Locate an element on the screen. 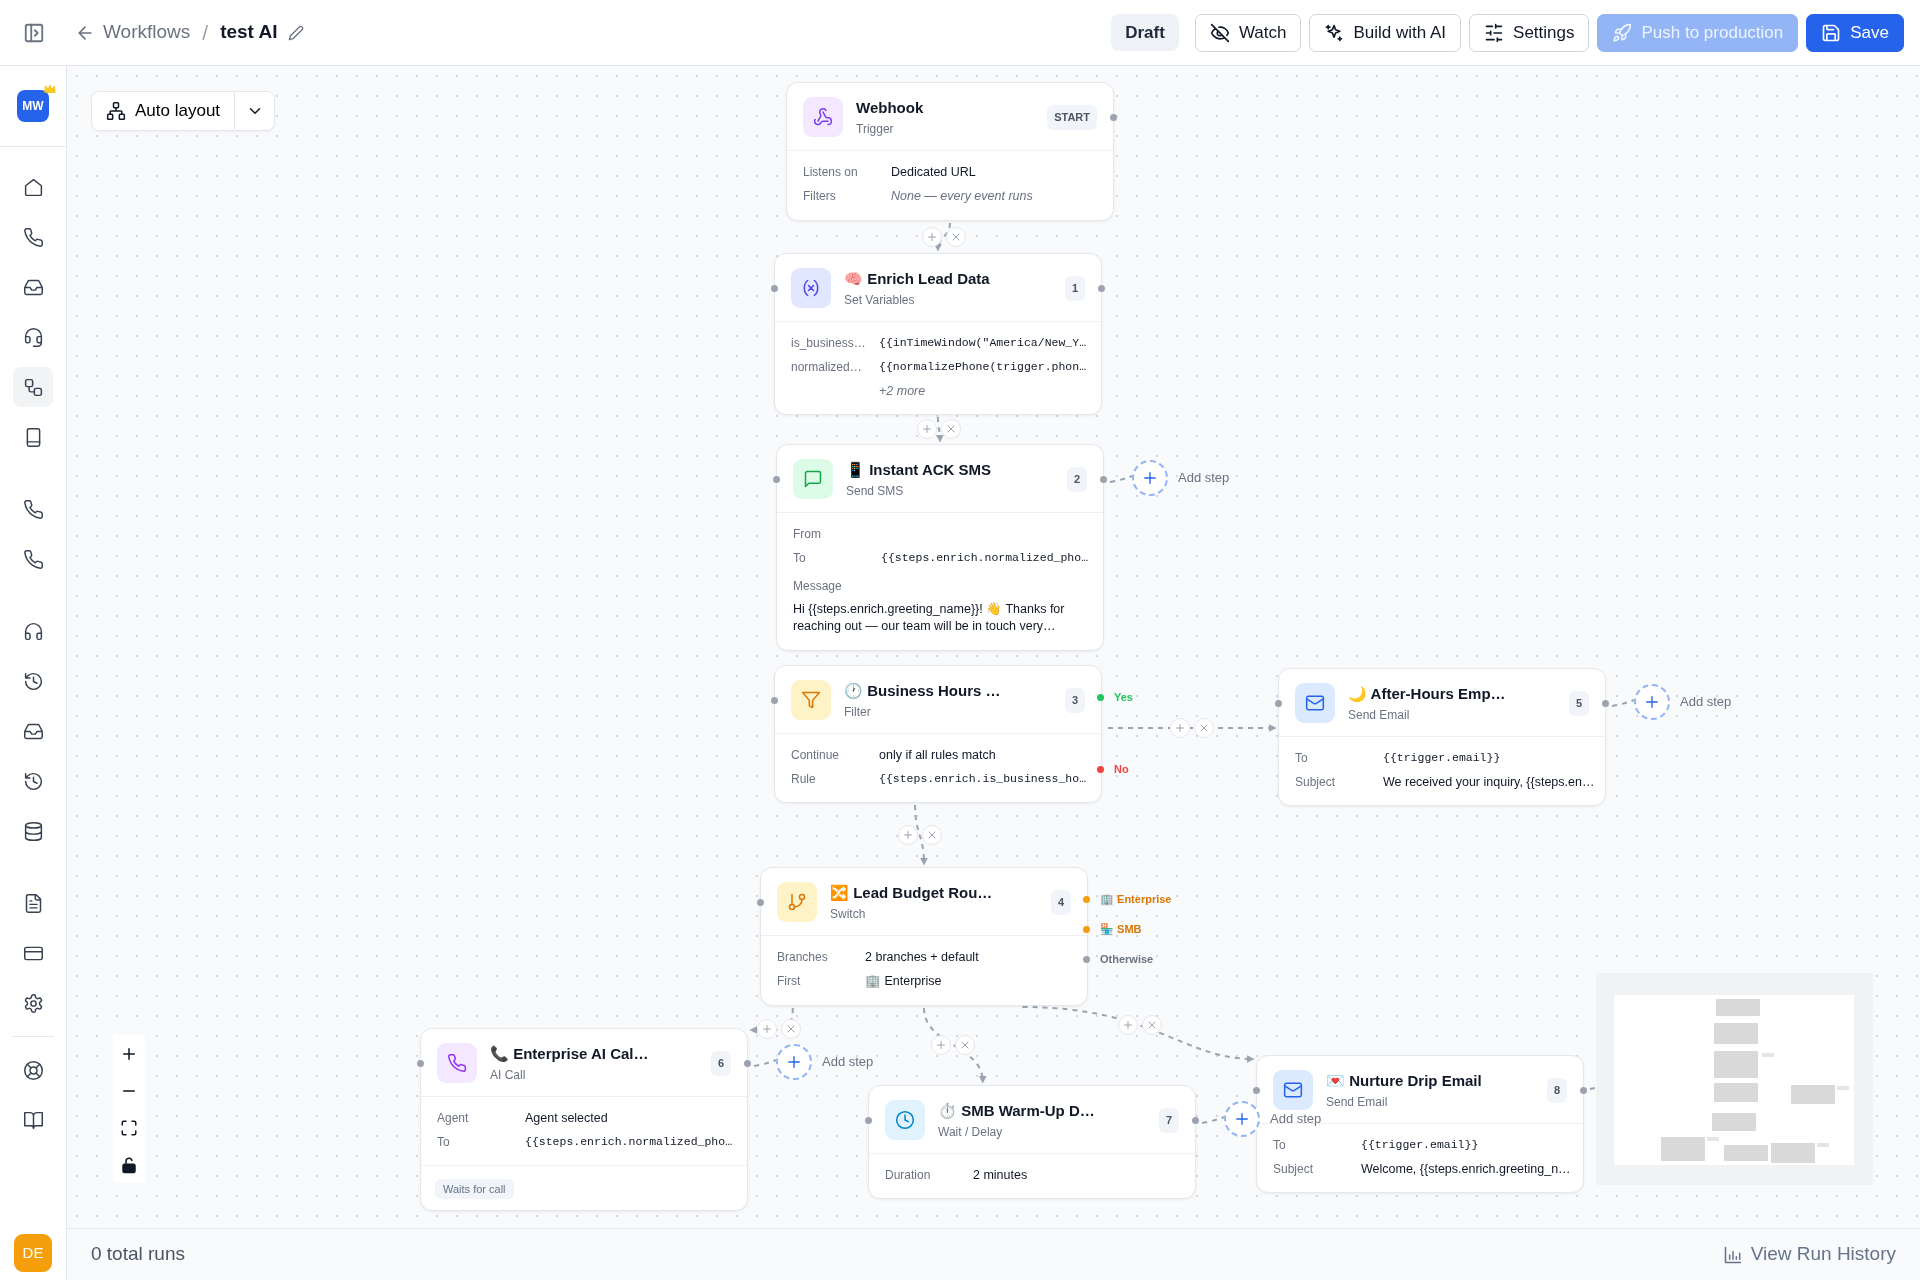 This screenshot has height=1280, width=1920. eye-off-icon is located at coordinates (1219, 32).